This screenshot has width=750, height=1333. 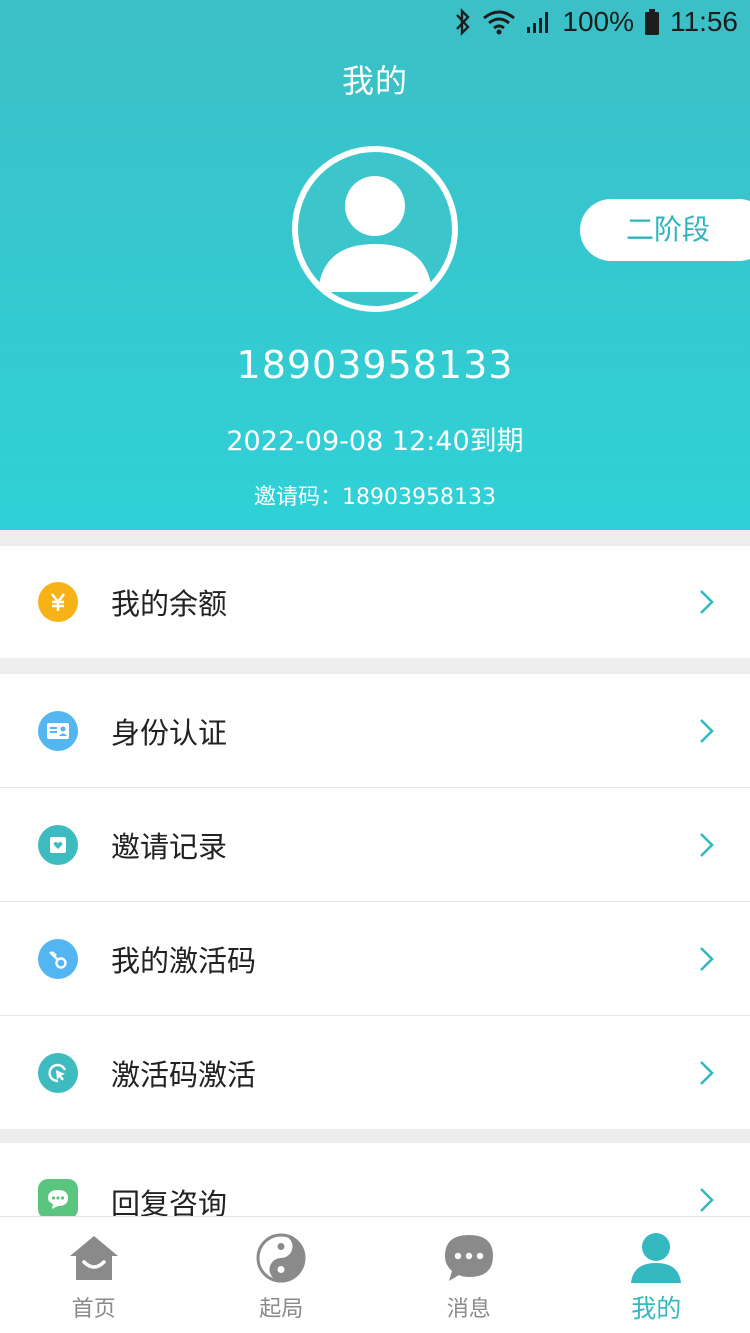 I want to click on bottom-tab-bar: 首页 起局 消息 我的, so click(x=375, y=1274).